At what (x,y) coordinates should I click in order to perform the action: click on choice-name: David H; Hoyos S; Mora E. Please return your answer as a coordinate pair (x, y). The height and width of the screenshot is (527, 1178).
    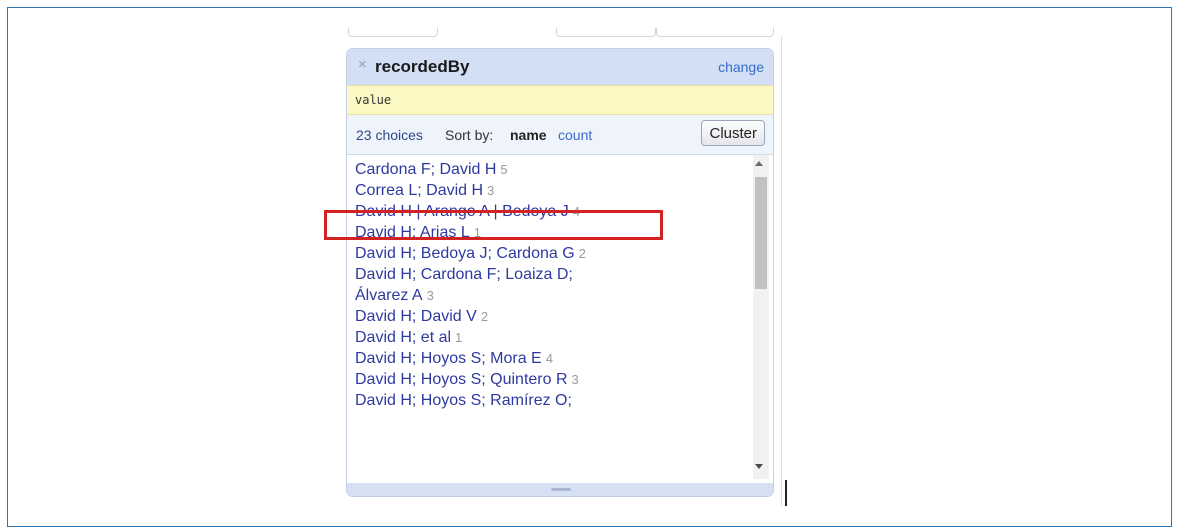
    Looking at the image, I should click on (448, 358).